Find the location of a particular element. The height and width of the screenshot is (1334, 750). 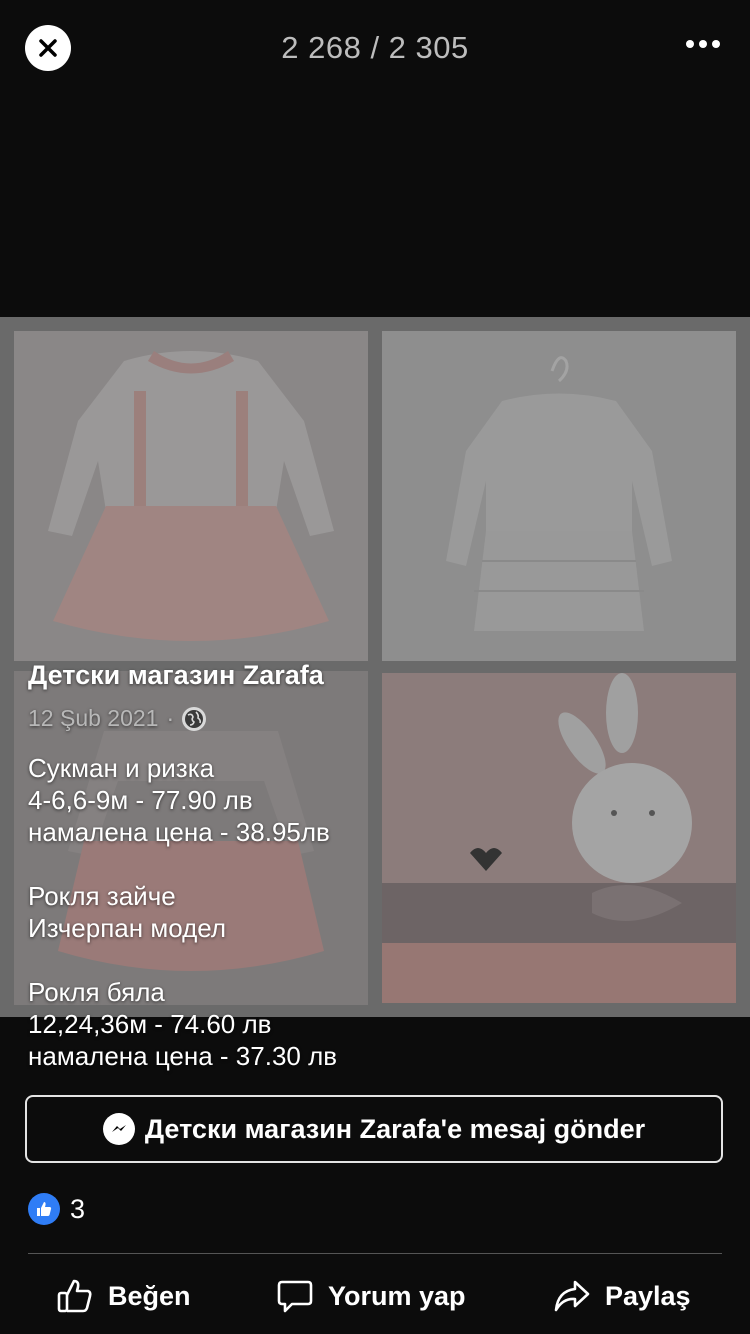

divider is located at coordinates (375, 1253).